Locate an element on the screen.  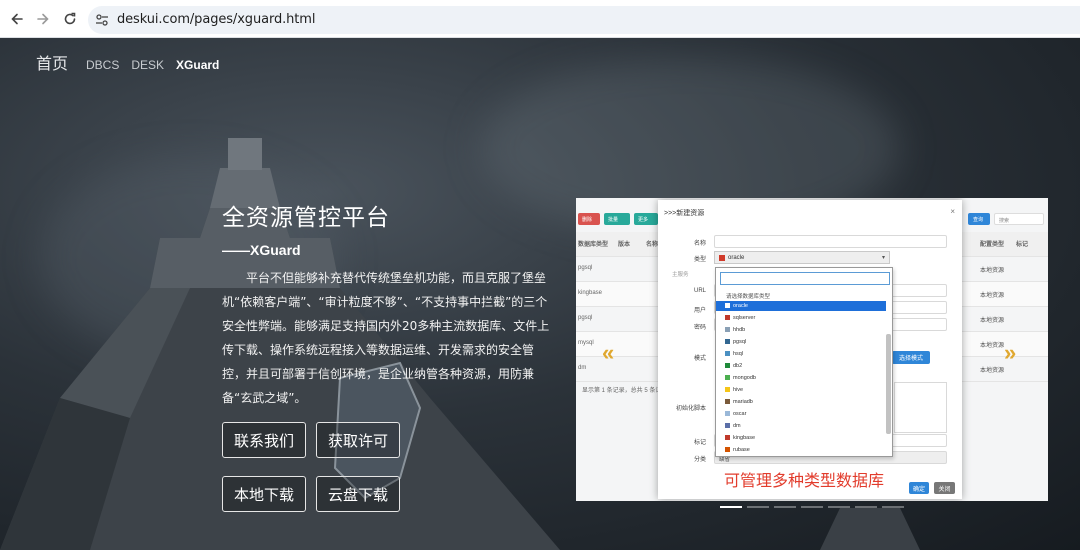
modal-title: >>>新建资源 is located at coordinates (684, 213).